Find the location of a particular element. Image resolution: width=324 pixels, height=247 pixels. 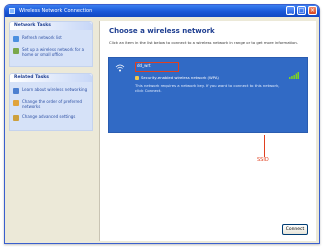

task-label: Change advanced settings is located at coordinates (49, 116).